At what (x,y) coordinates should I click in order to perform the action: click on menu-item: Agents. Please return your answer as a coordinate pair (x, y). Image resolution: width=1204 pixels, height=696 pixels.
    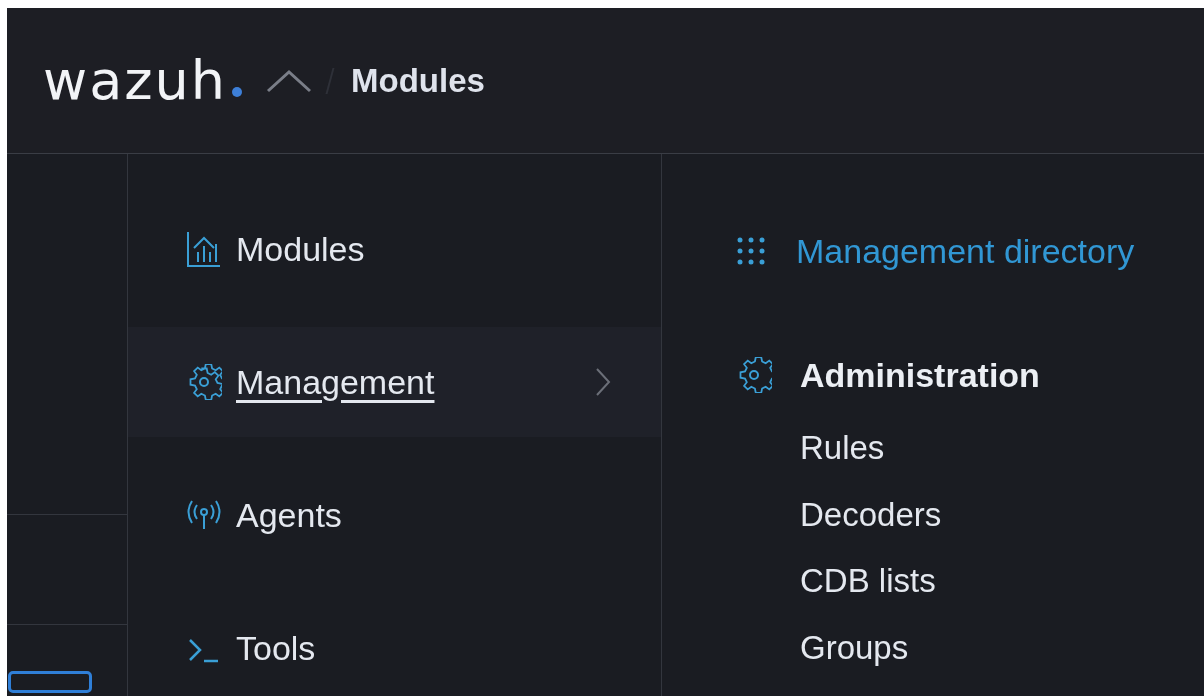
    Looking at the image, I should click on (394, 515).